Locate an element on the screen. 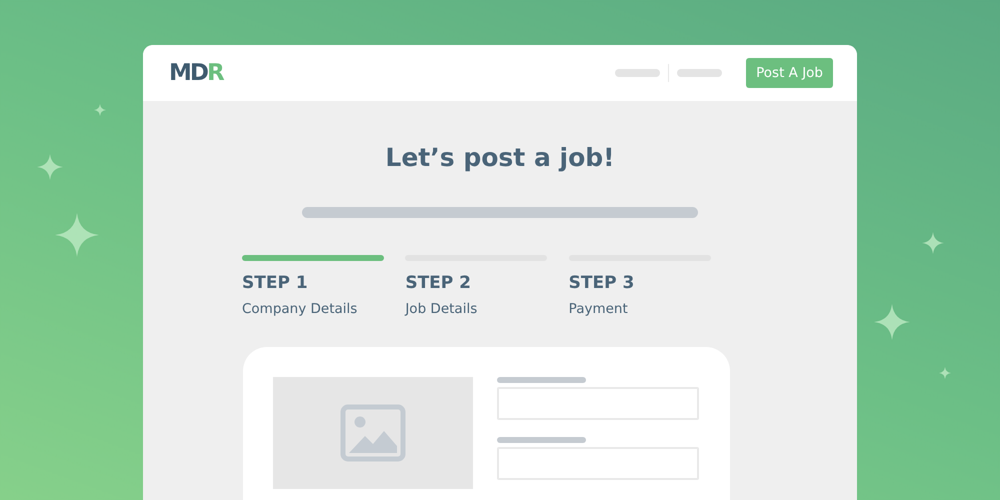 The width and height of the screenshot is (1000, 500). step-name: Job Details is located at coordinates (441, 309).